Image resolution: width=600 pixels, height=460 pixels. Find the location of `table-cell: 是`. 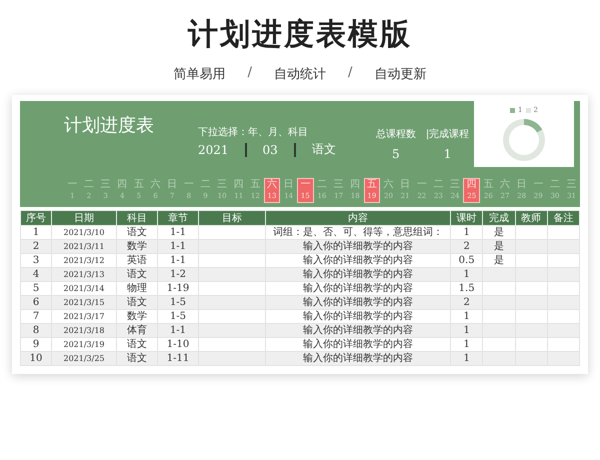

table-cell: 是 is located at coordinates (498, 247).